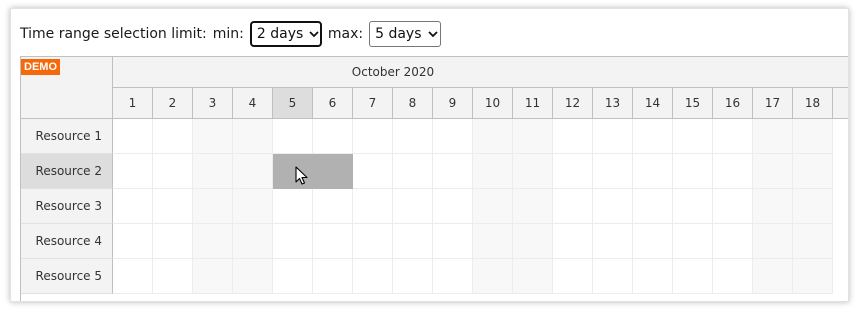  What do you see at coordinates (773, 103) in the screenshot?
I see `day-header-17: 17` at bounding box center [773, 103].